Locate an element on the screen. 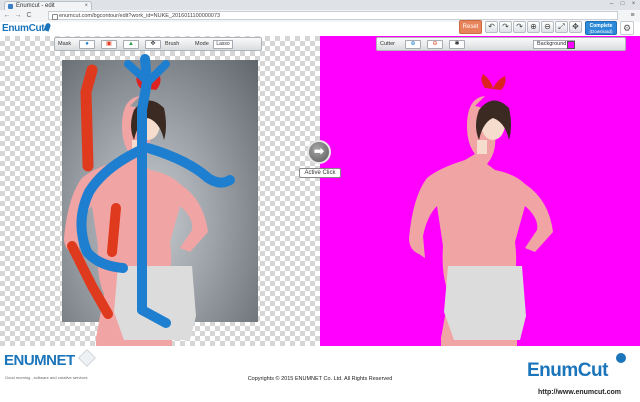 The image size is (640, 402). brush-size-icon: ✥ is located at coordinates (153, 44).